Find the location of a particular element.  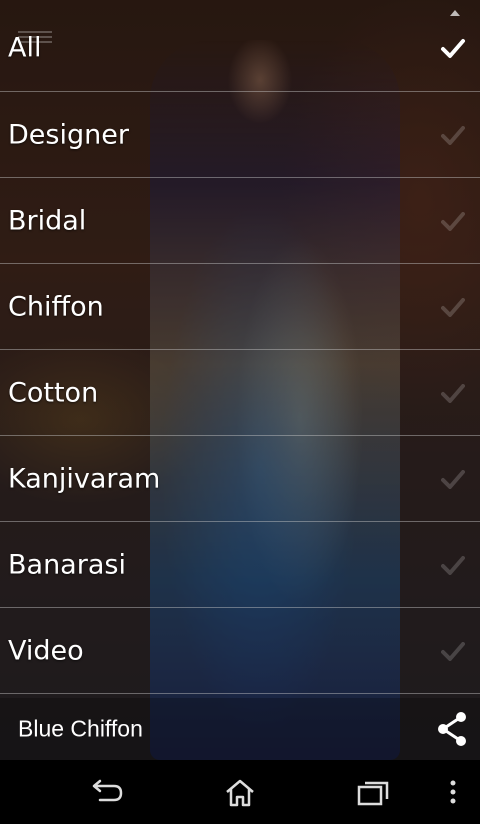

category-label: Cotton is located at coordinates (53, 392).